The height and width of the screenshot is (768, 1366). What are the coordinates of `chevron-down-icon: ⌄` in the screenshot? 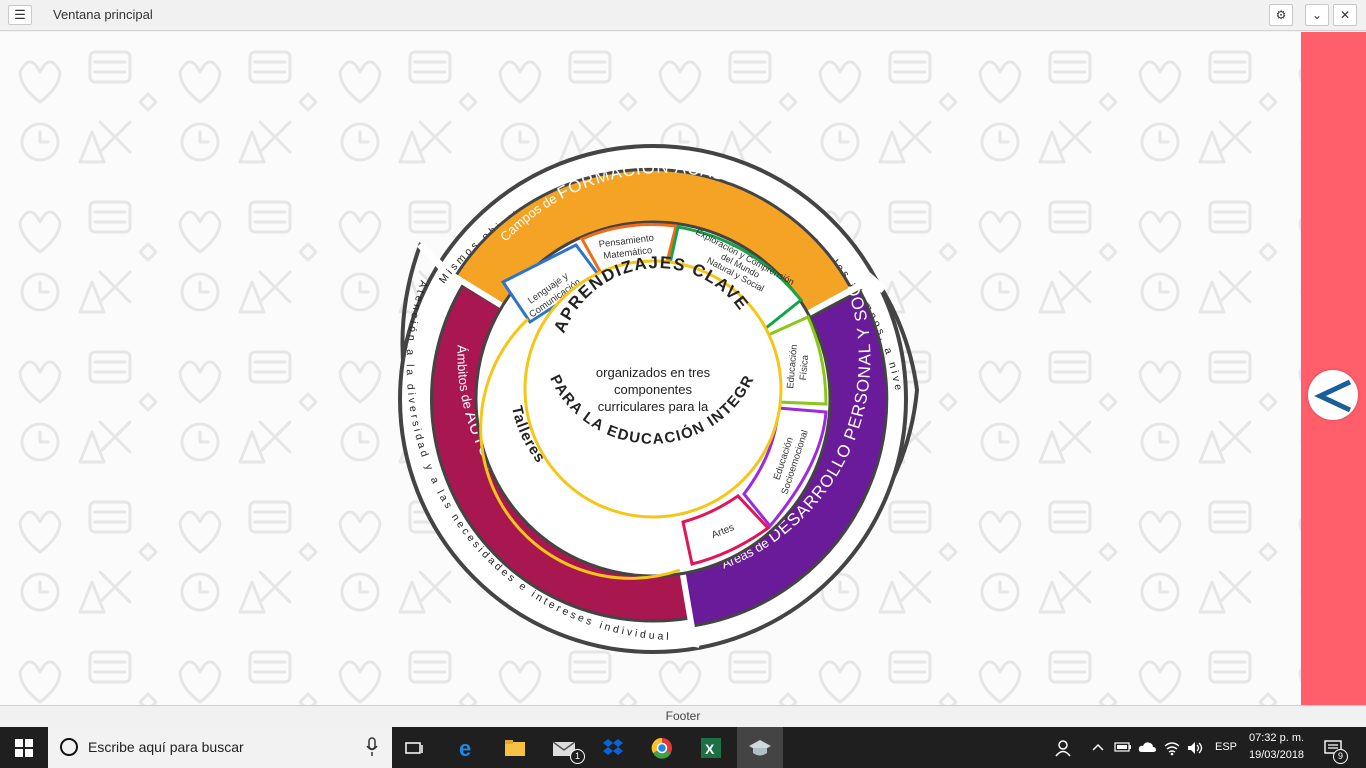 It's located at (1317, 15).